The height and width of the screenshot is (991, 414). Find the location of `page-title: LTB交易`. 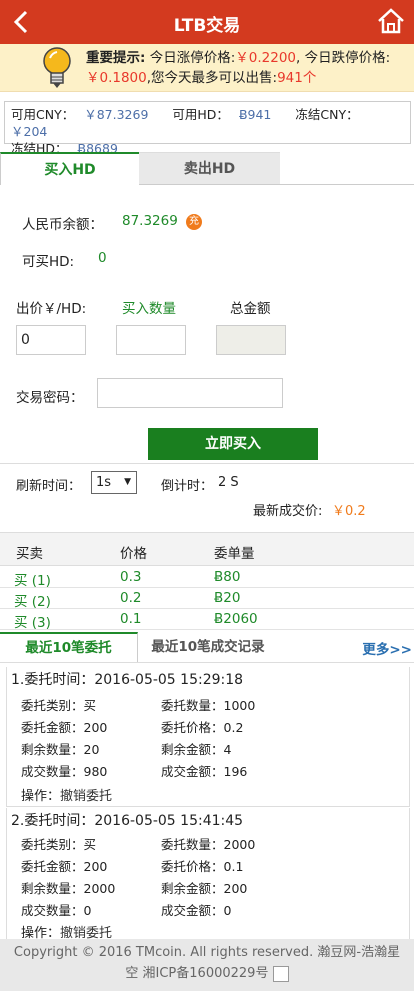

page-title: LTB交易 is located at coordinates (207, 26).